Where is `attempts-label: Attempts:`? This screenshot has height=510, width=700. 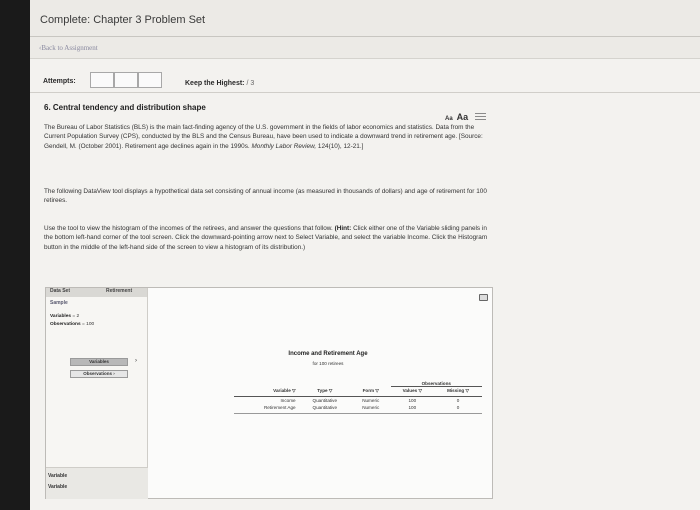 attempts-label: Attempts: is located at coordinates (59, 81).